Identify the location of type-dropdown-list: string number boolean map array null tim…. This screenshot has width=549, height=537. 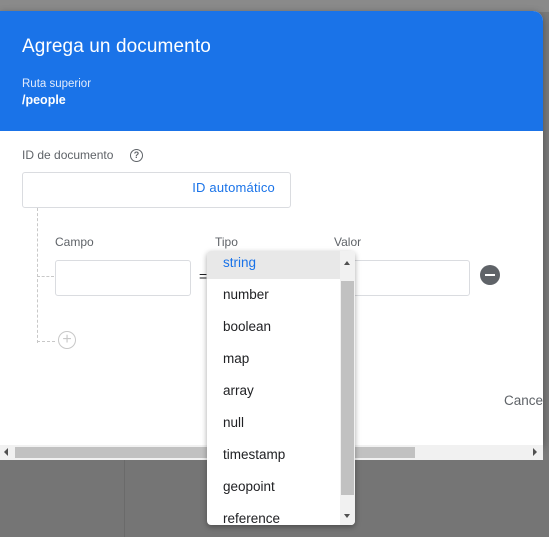
(281, 388).